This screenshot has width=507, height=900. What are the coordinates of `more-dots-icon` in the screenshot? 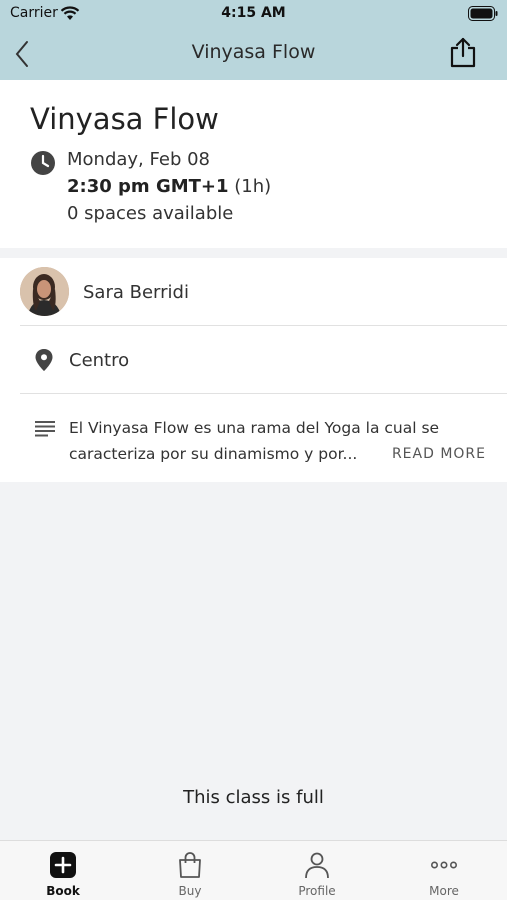 It's located at (443, 865).